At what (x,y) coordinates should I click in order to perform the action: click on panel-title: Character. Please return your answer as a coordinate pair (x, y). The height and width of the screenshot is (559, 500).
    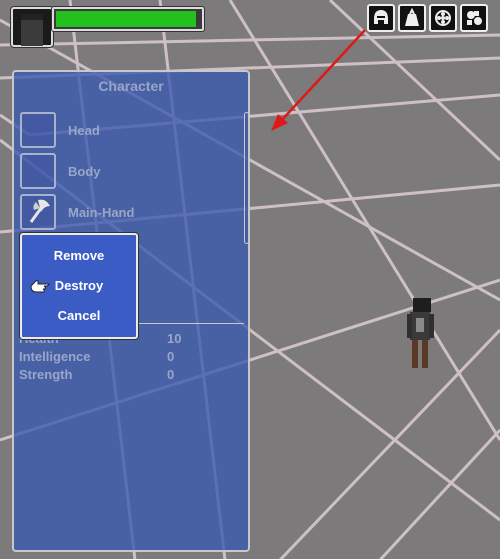
    Looking at the image, I should click on (131, 86).